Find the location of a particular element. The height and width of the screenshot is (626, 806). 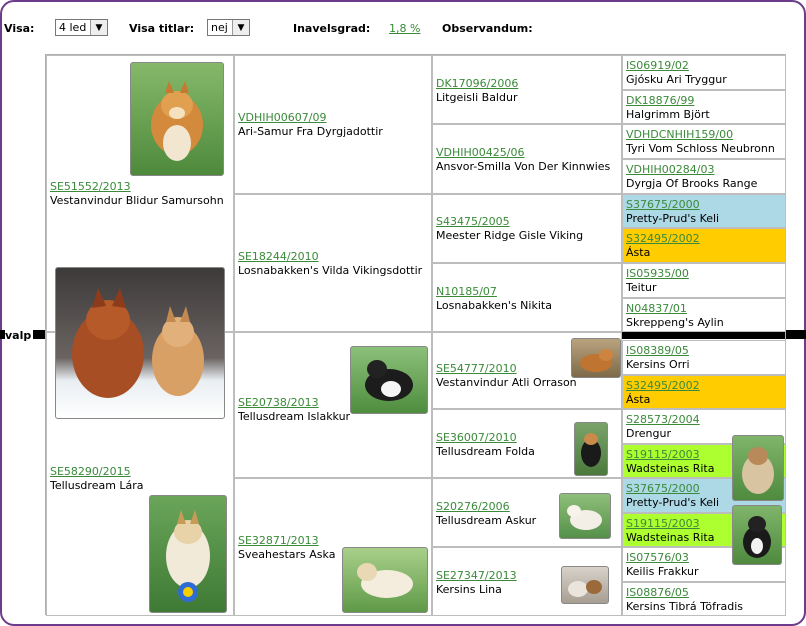

inavel-link: 1,8 % is located at coordinates (404, 28).